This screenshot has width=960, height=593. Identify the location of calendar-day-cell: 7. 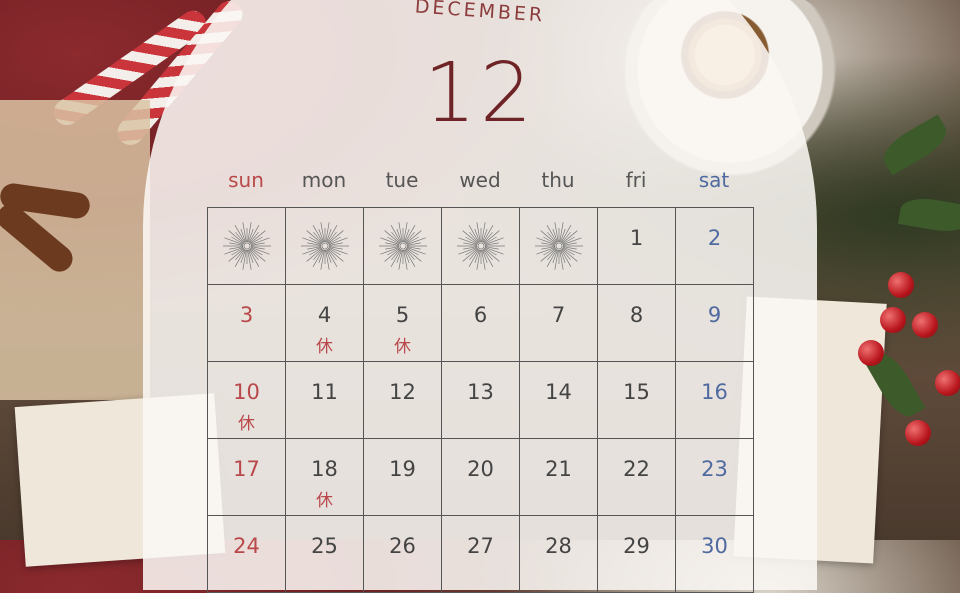
(559, 323).